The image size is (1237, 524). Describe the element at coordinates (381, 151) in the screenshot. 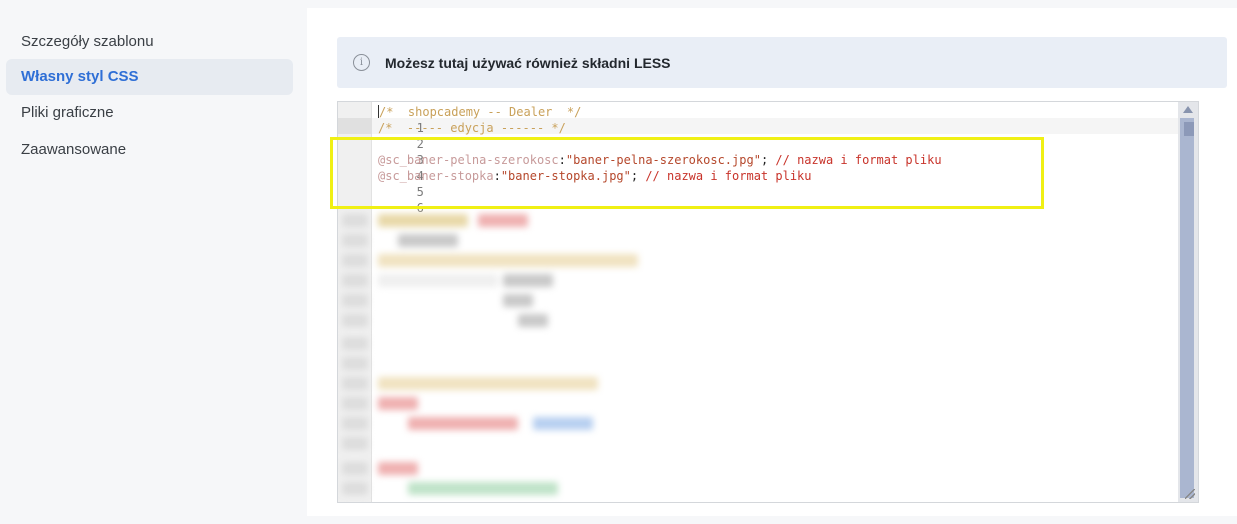

I see `code-line: 3` at that location.